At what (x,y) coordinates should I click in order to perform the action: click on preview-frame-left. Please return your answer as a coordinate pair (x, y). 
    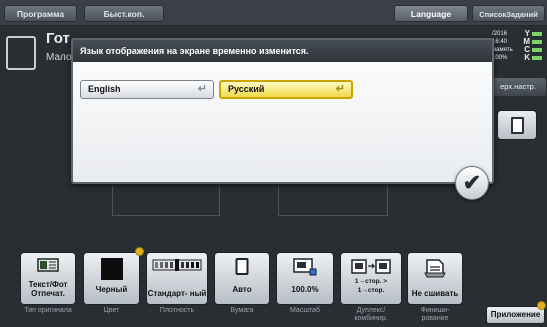
    Looking at the image, I should click on (166, 201).